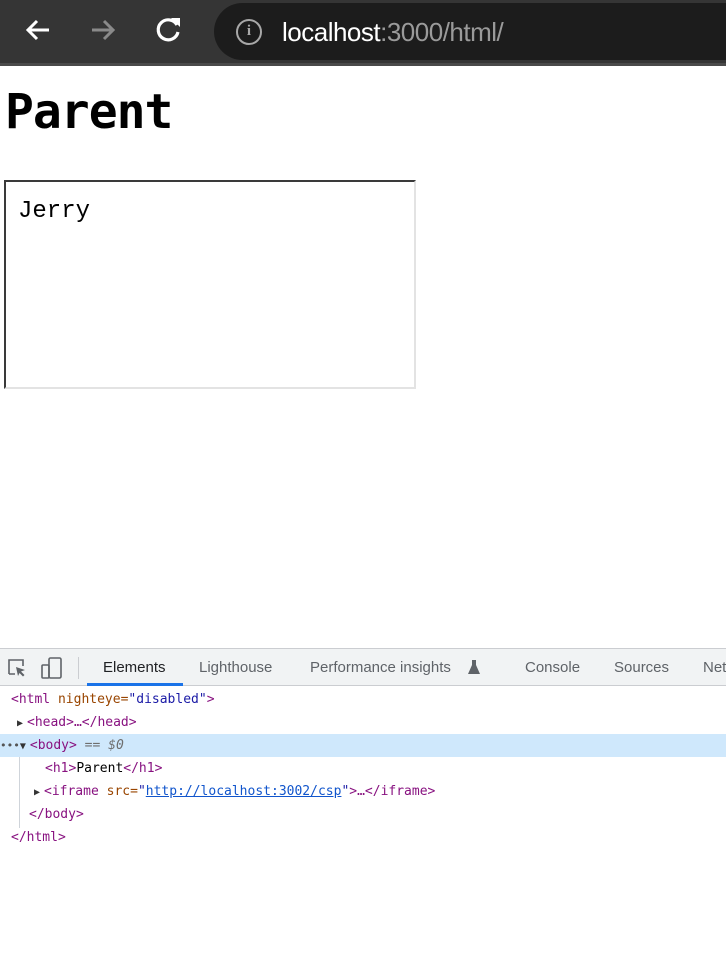 The height and width of the screenshot is (961, 726). I want to click on reload-button, so click(168, 30).